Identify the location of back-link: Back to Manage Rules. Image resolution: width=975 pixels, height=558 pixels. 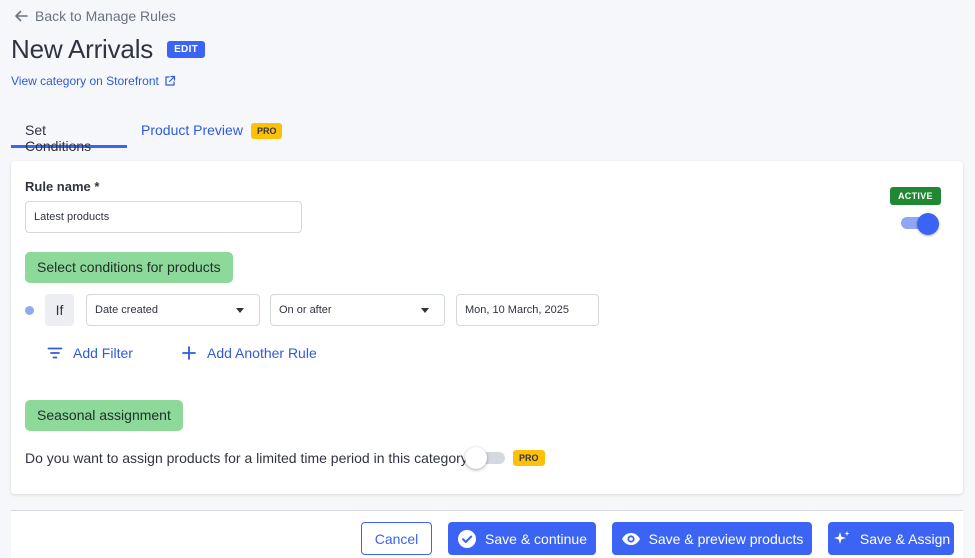
(94, 16).